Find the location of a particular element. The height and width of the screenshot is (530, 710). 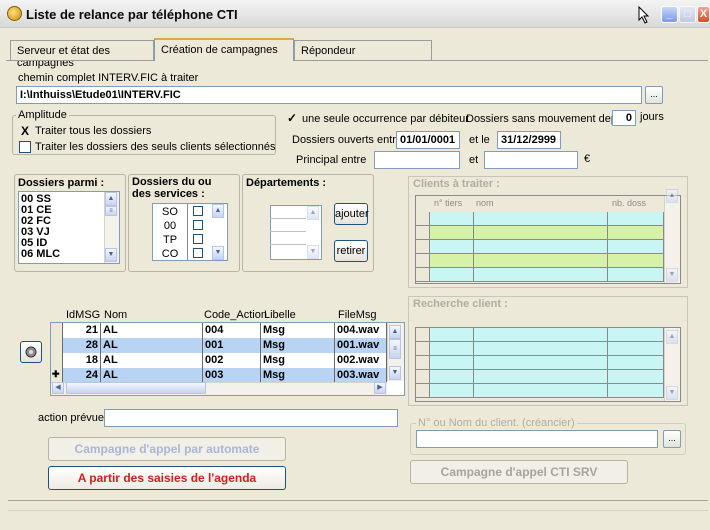

maximize-button: □ is located at coordinates (687, 14).